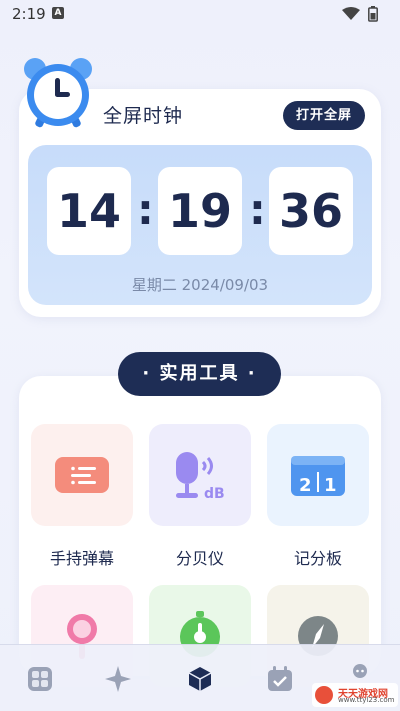 The width and height of the screenshot is (400, 711). I want to click on battery-icon, so click(373, 14).